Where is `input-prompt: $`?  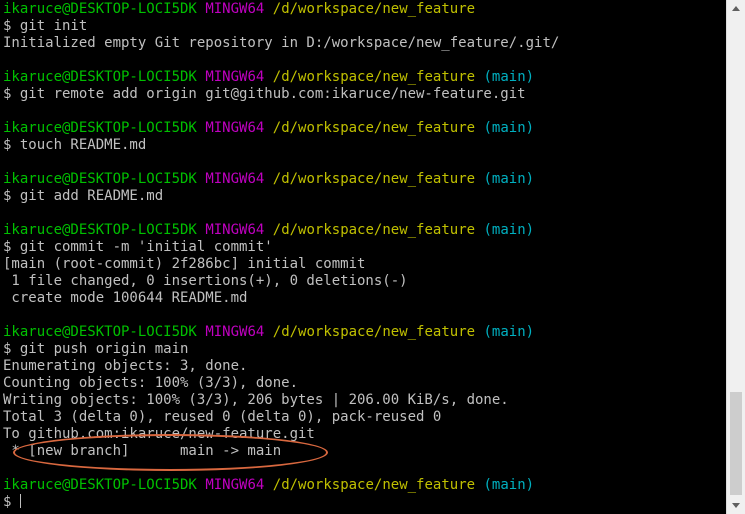
input-prompt: $ is located at coordinates (11, 502).